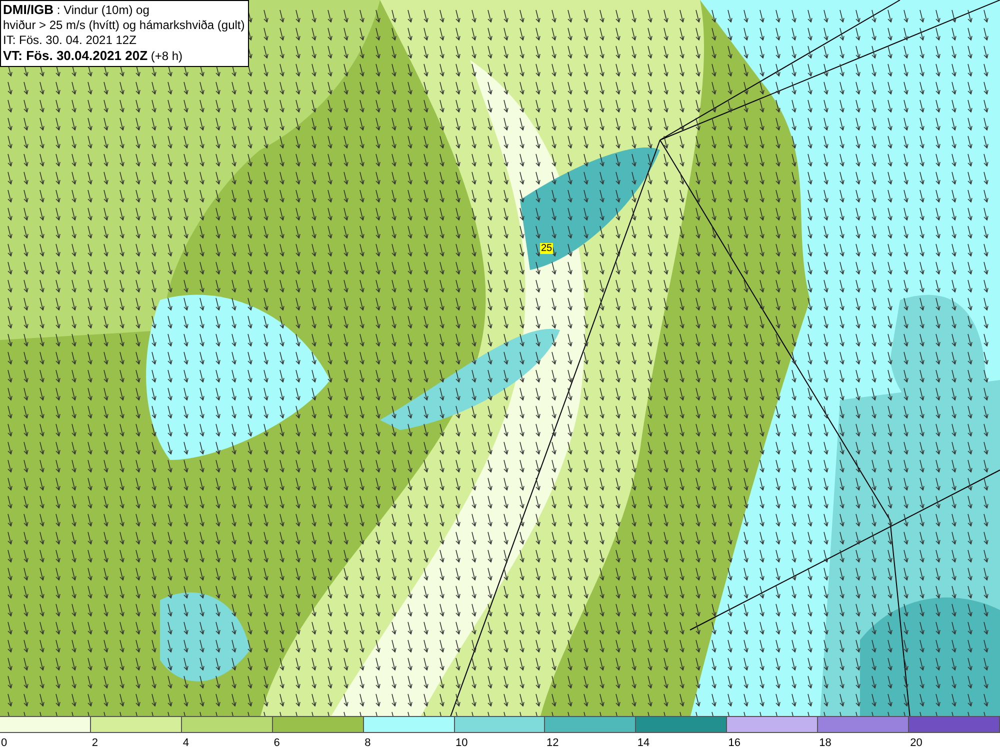 This screenshot has width=1000, height=747. I want to click on title-line: IT: Fös. 30. 04. 2021 12Z, so click(70, 40).